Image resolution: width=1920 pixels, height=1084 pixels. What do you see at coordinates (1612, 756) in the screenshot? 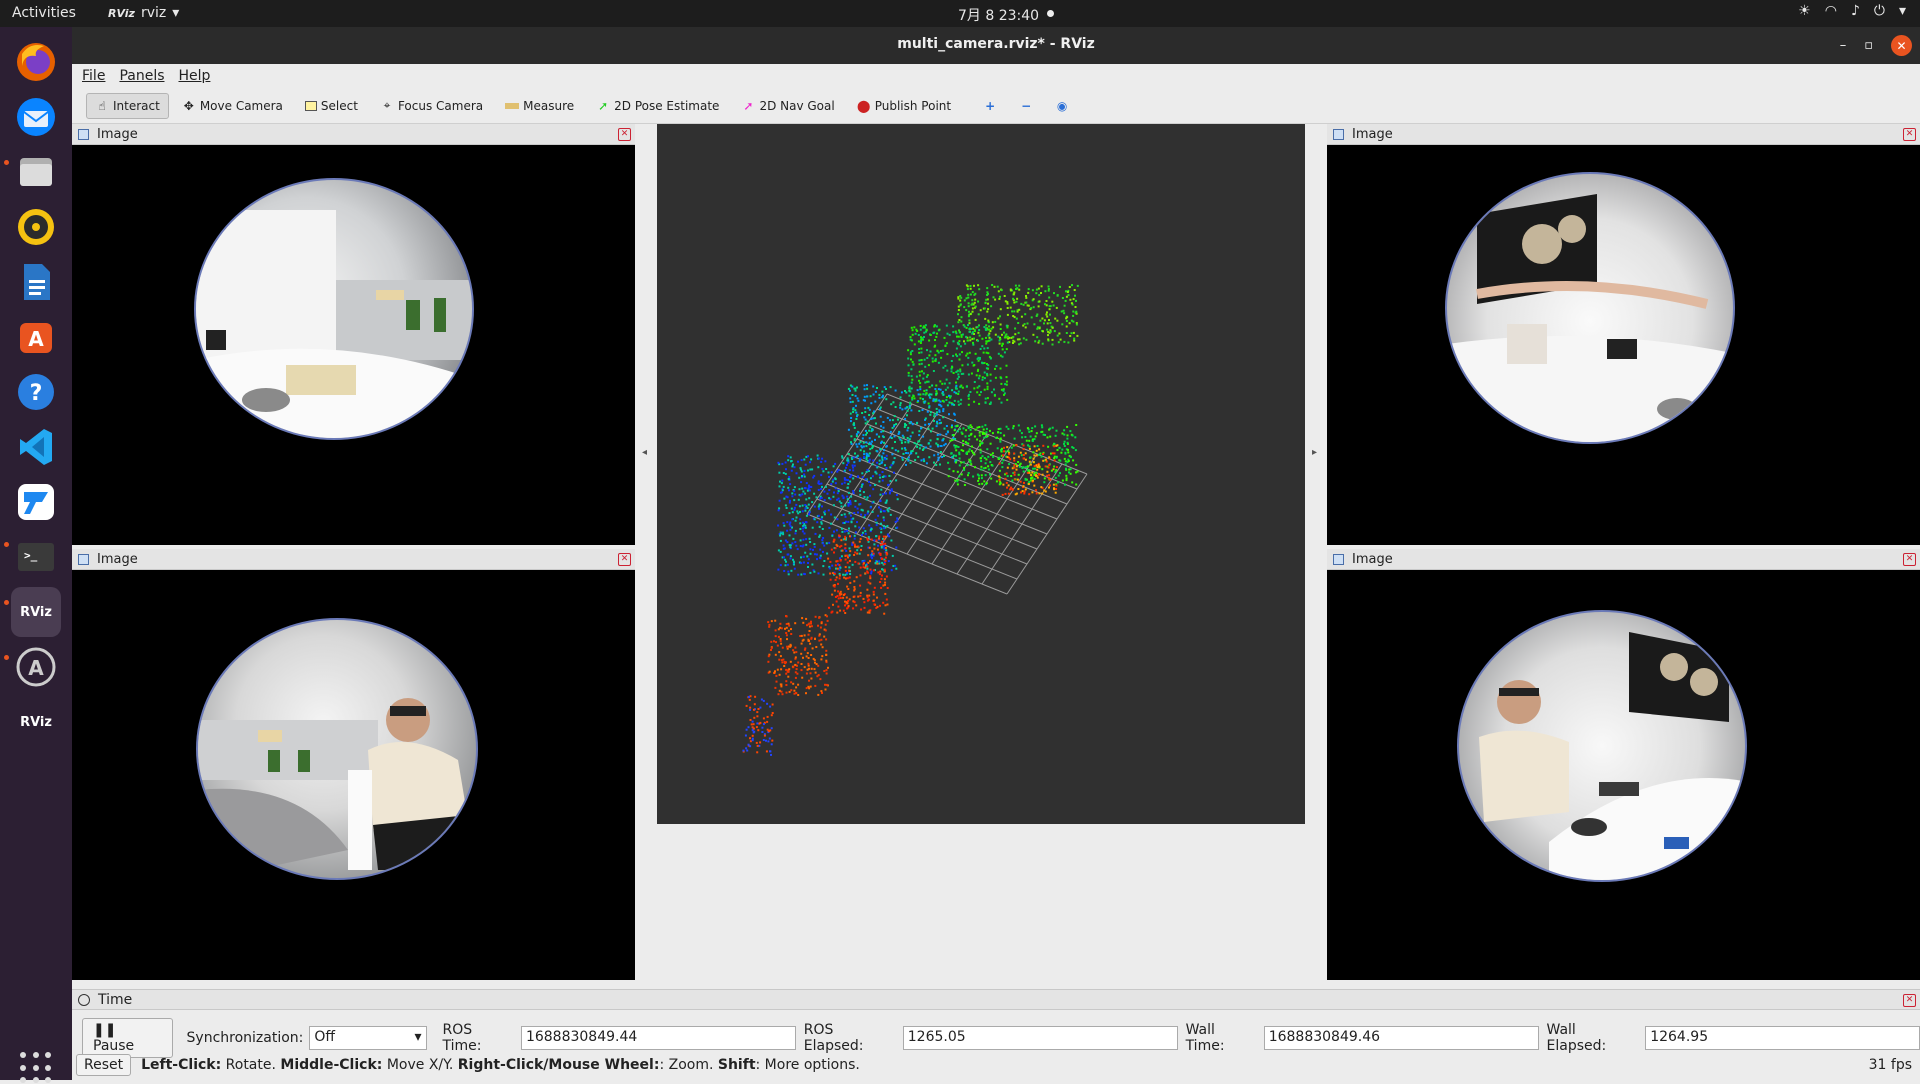
I see `desk-person-scene-graphic` at bounding box center [1612, 756].